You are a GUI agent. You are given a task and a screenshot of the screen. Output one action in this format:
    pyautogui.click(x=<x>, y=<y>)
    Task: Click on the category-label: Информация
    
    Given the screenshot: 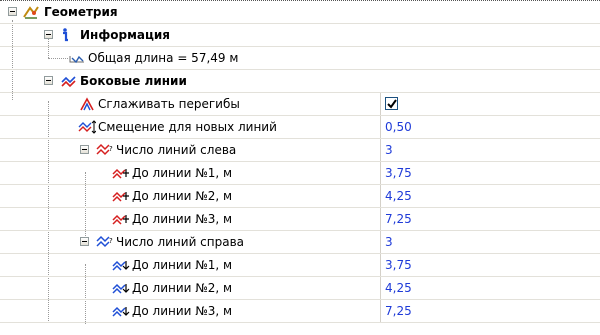 What is the action you would take?
    pyautogui.click(x=125, y=35)
    